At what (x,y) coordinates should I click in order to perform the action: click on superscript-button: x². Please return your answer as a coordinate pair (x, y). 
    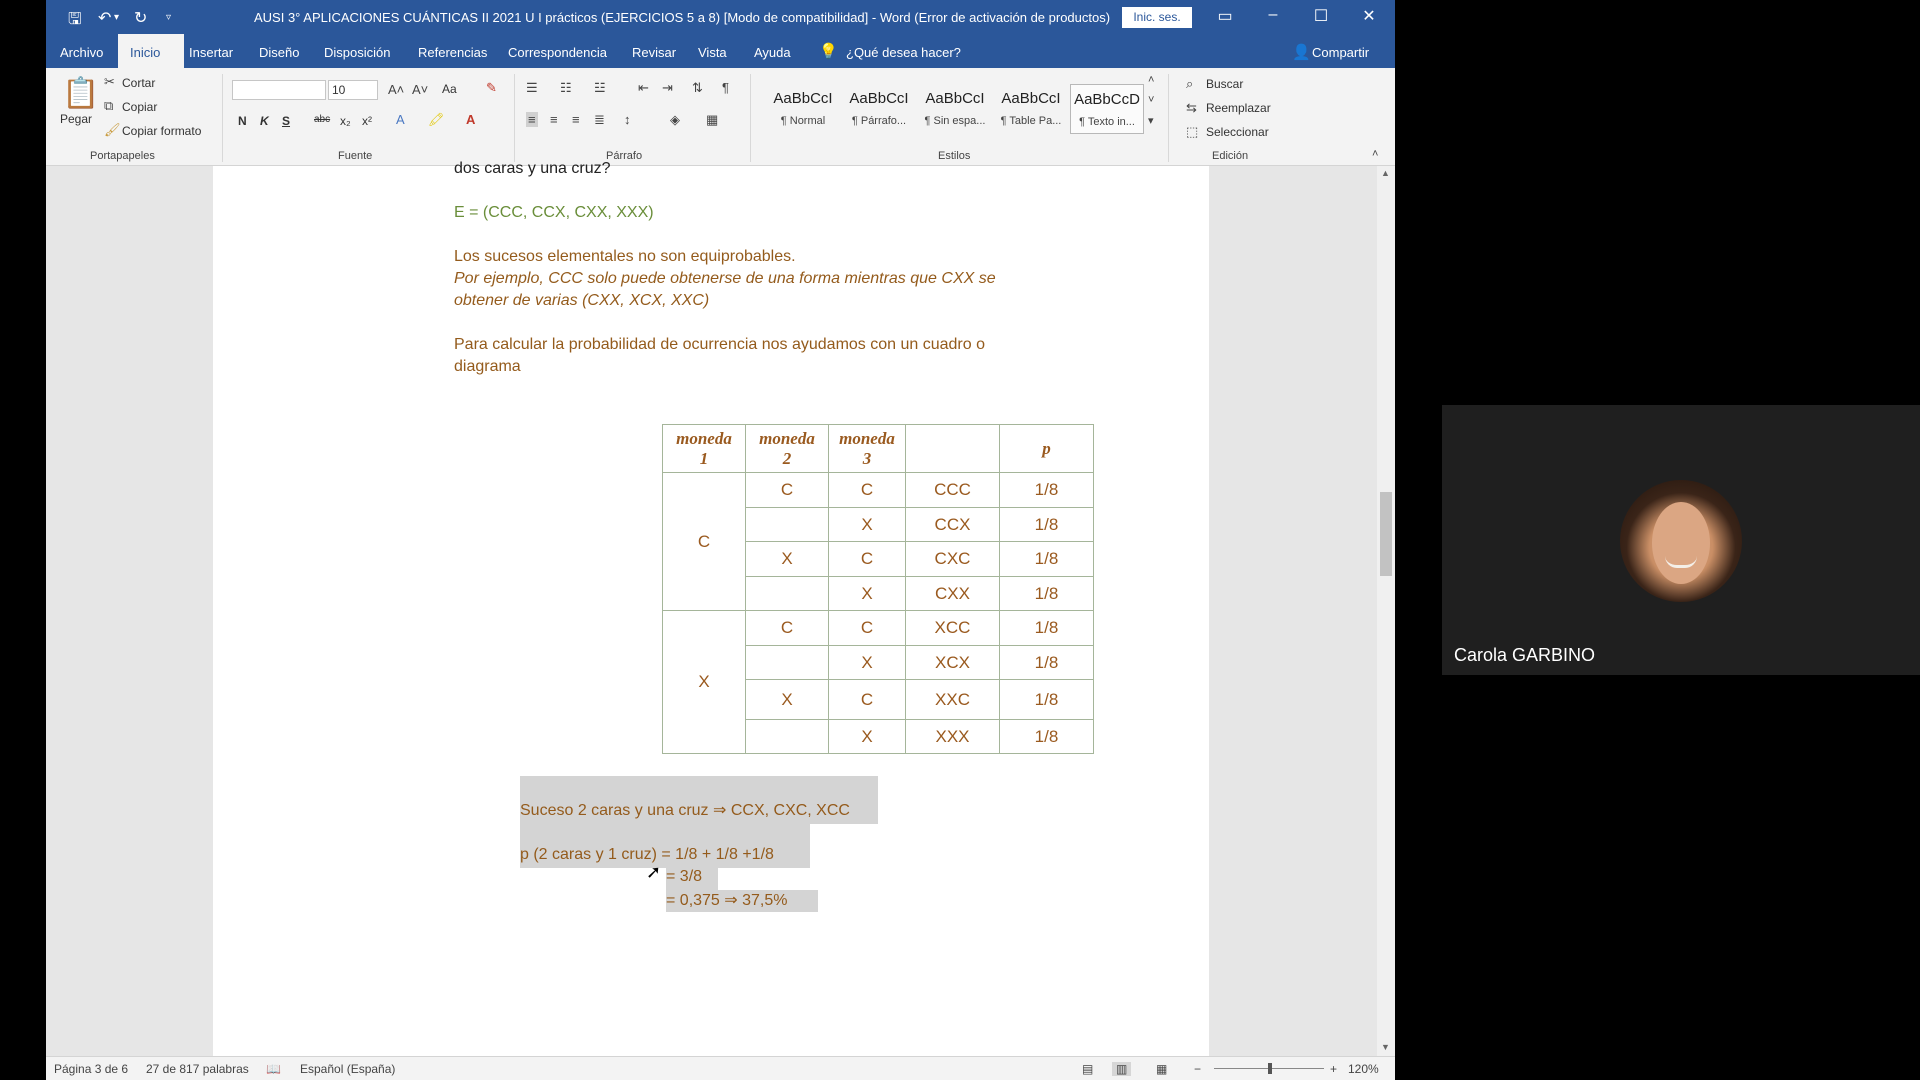
    Looking at the image, I should click on (367, 121).